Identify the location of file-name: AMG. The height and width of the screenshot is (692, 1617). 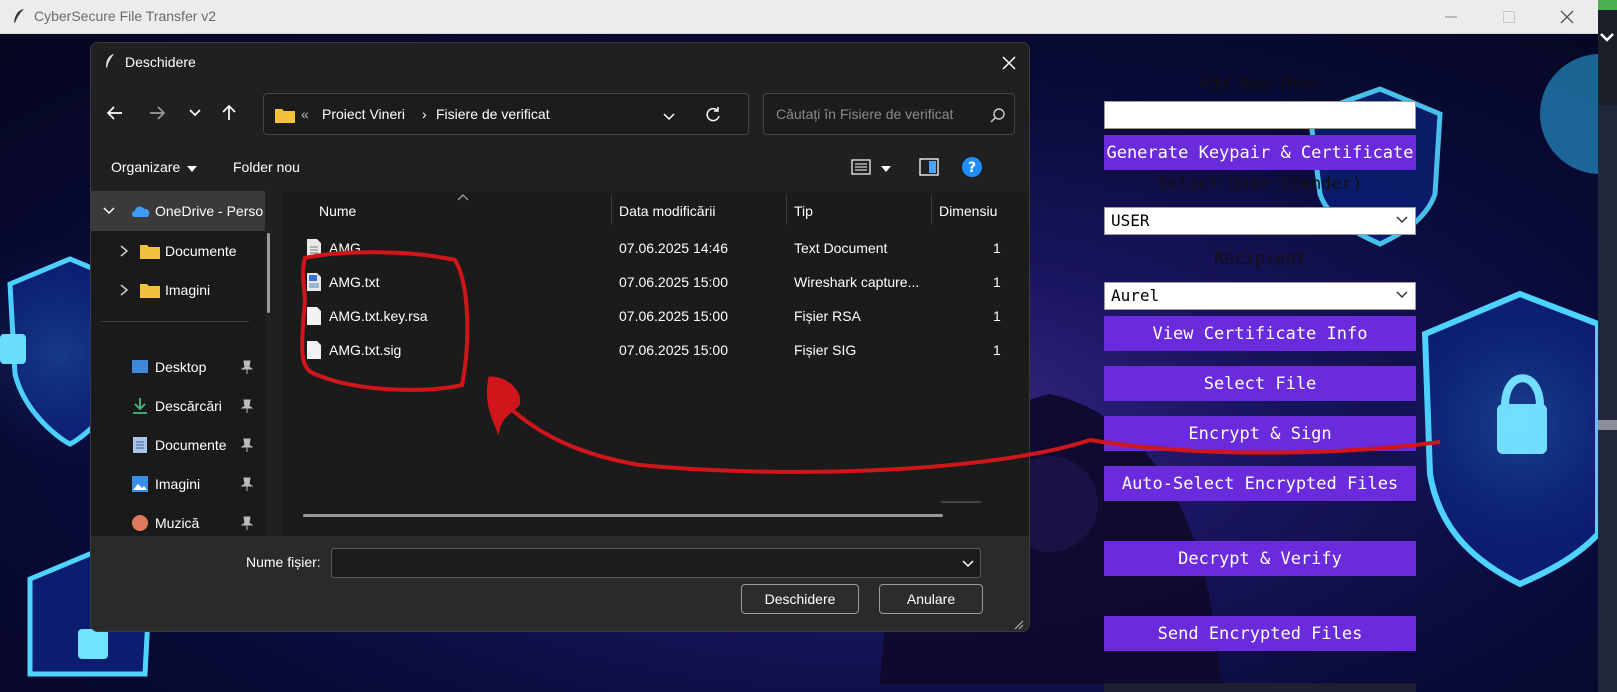
(345, 248).